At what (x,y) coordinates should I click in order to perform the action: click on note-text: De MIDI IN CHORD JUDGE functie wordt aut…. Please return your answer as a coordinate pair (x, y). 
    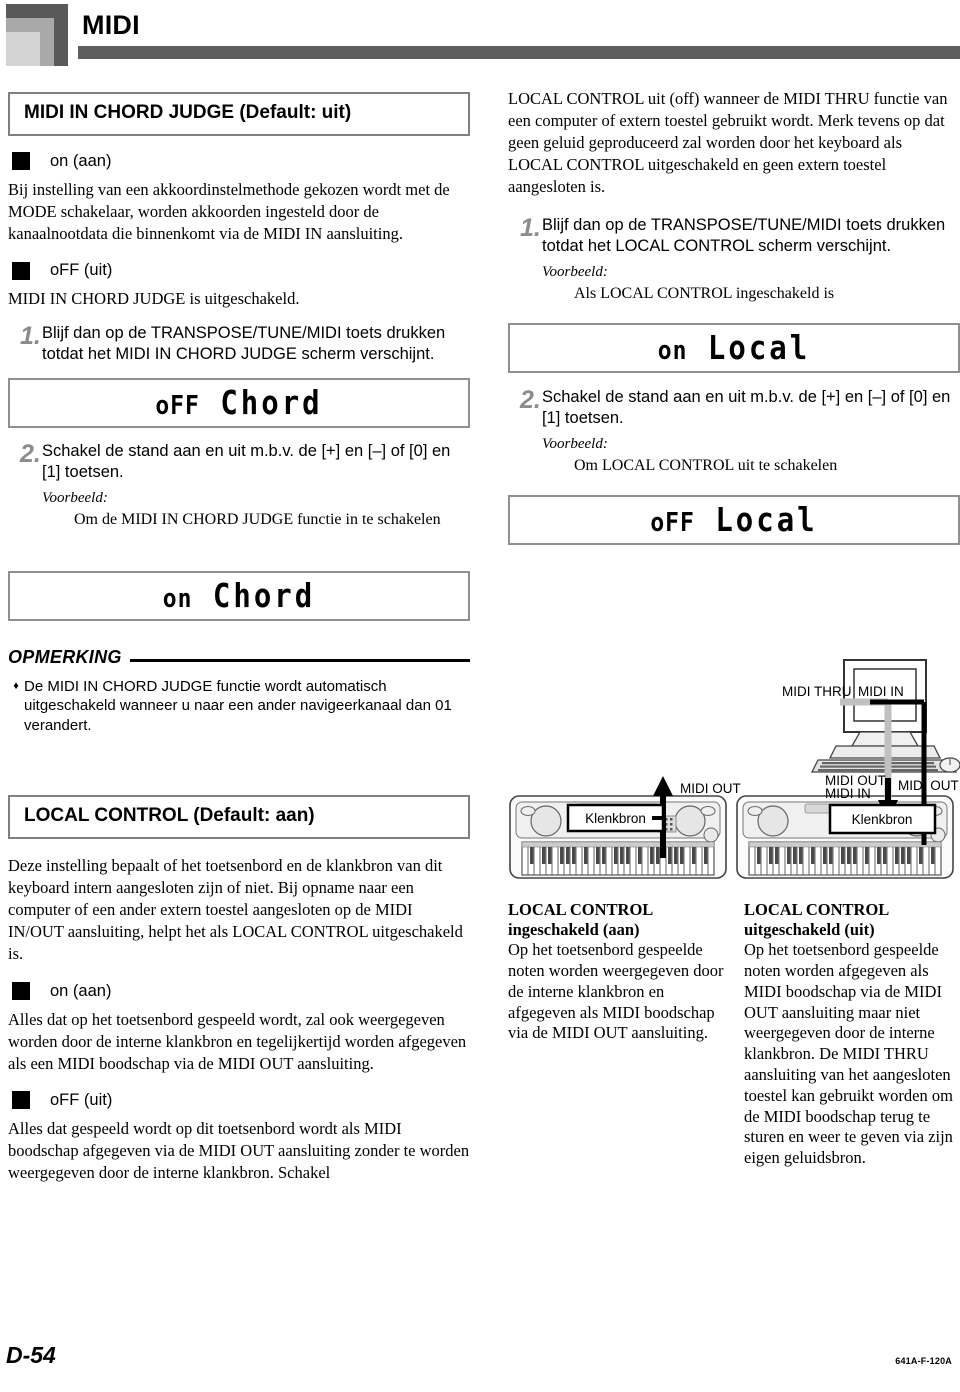
    Looking at the image, I should click on (238, 705).